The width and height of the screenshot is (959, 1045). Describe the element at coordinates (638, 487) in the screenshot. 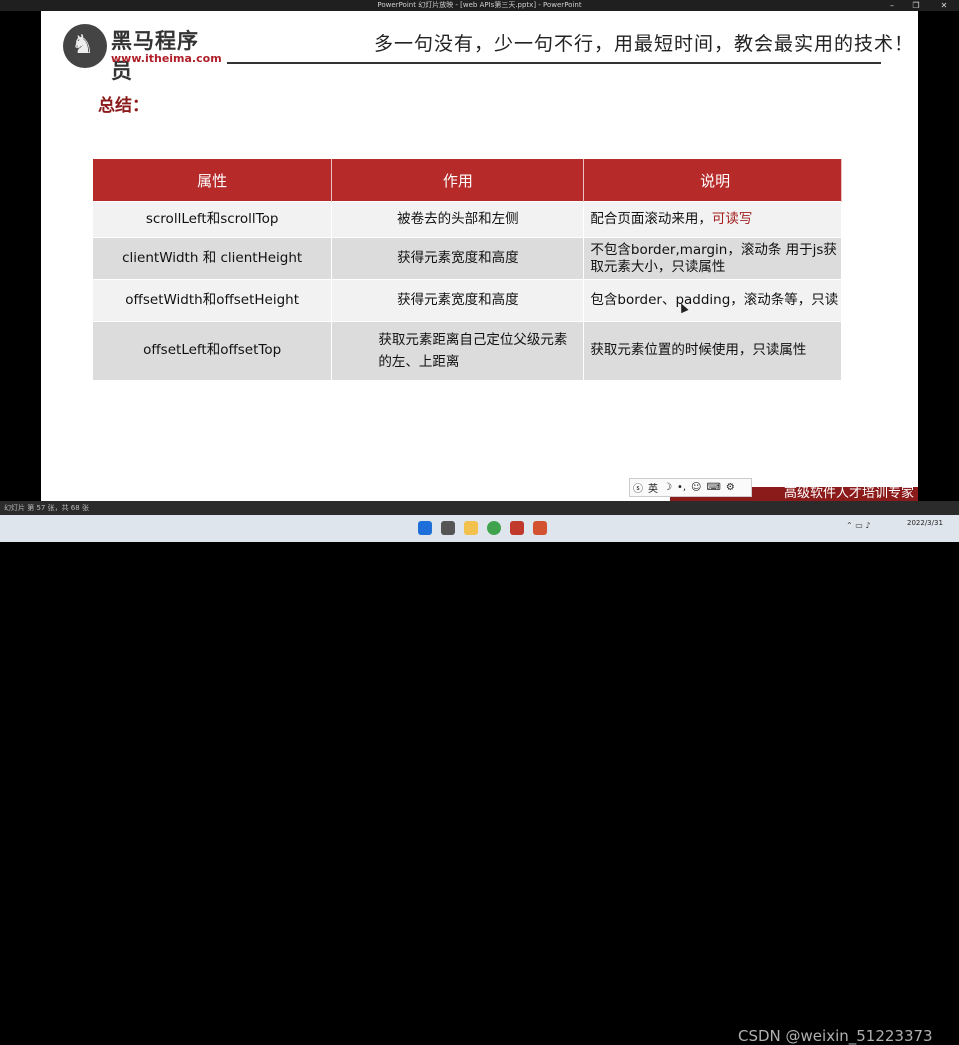

I see `ime-logo-icon: ⓢ` at that location.